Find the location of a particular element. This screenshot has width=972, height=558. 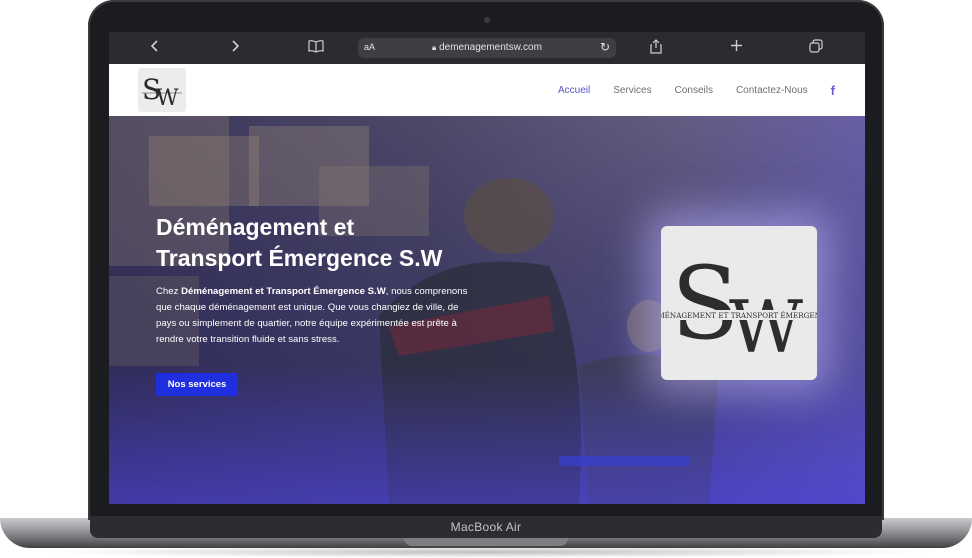

nav-item-conseils: Conseils is located at coordinates (694, 90).